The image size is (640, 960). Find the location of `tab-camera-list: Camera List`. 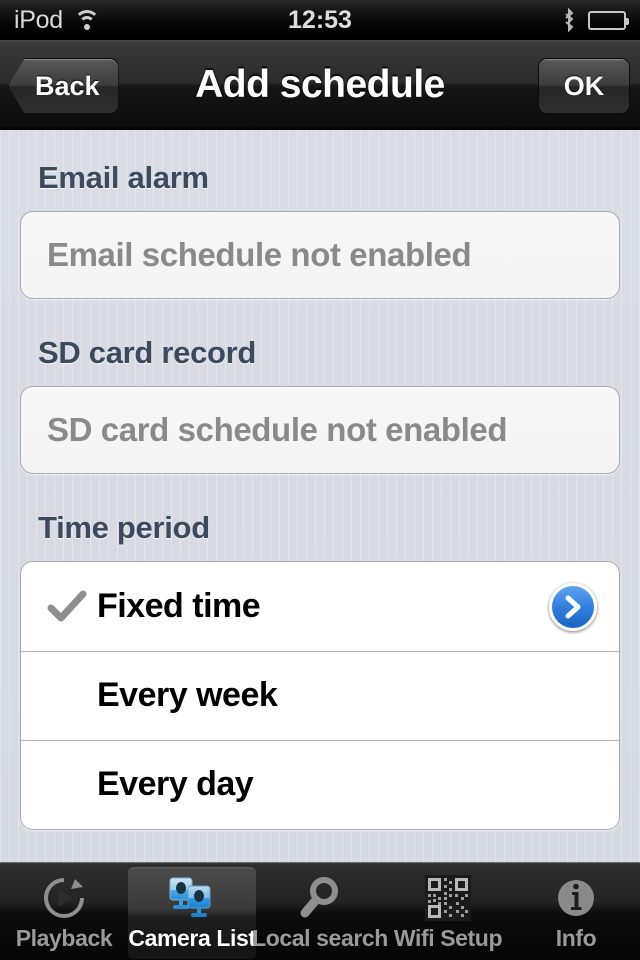

tab-camera-list: Camera List is located at coordinates (192, 911).